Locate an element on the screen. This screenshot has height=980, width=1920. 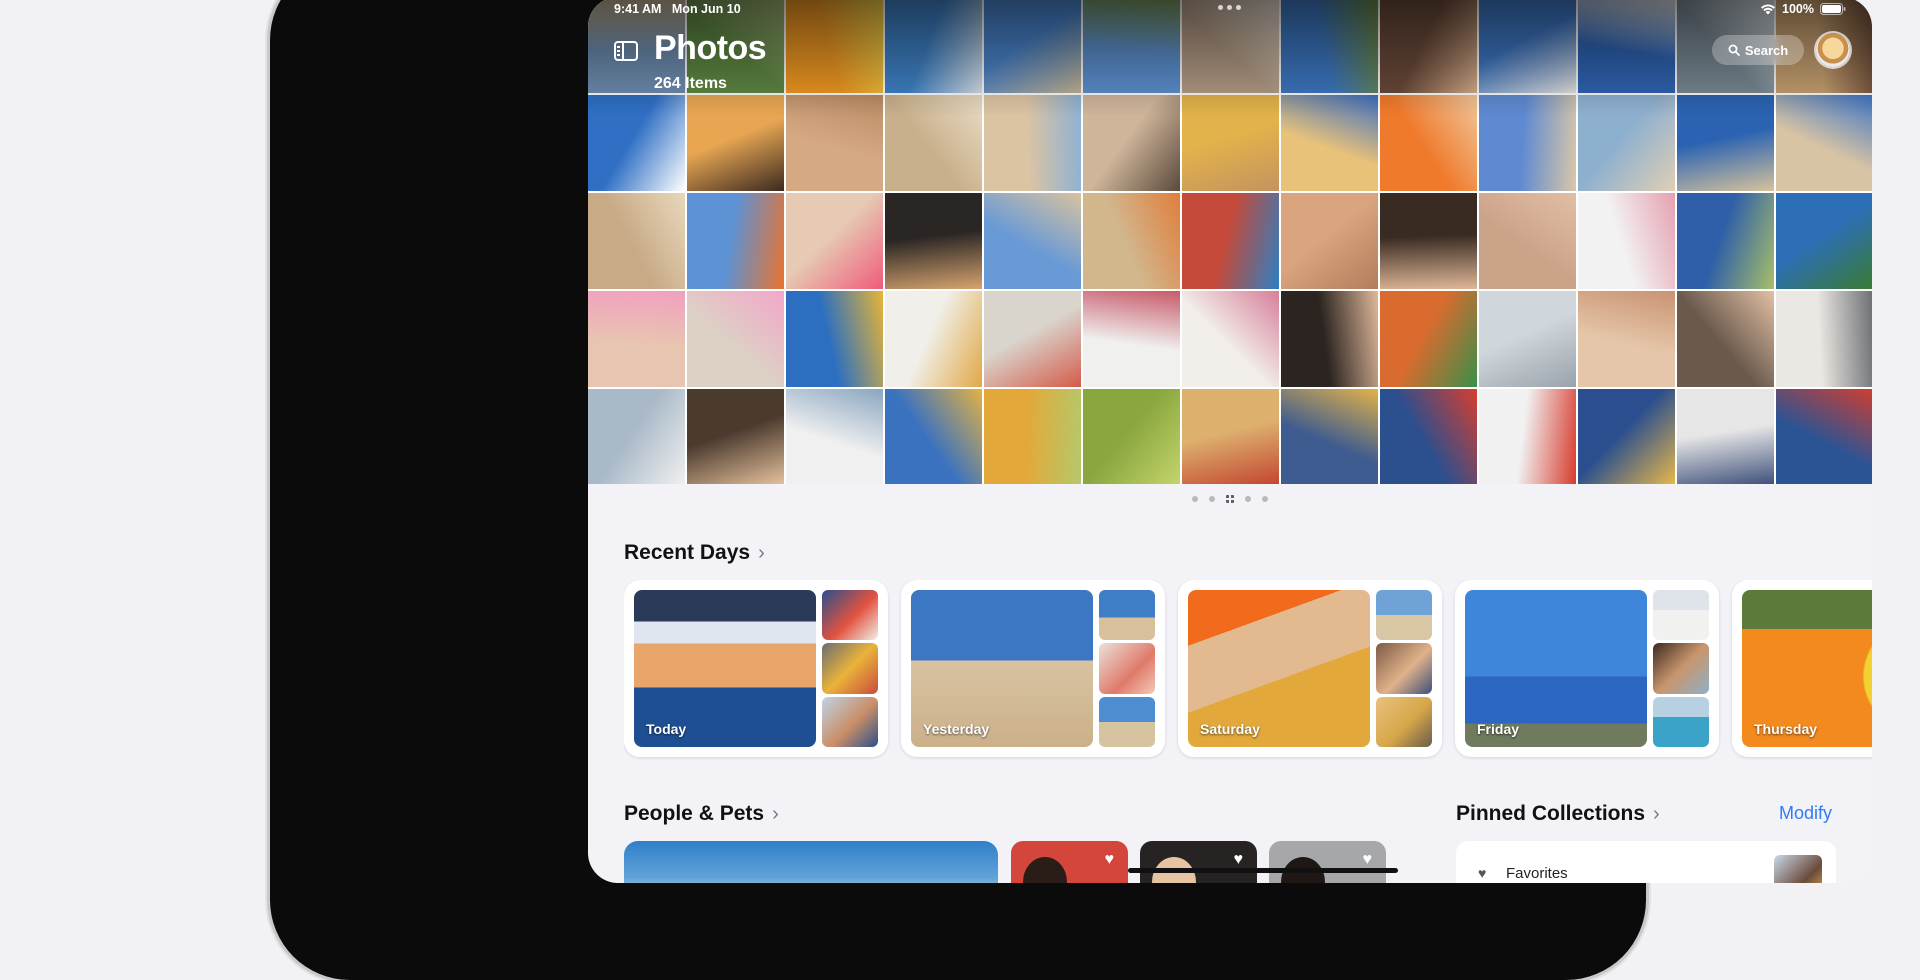
day-card-saturday: Saturday is located at coordinates (1310, 668).